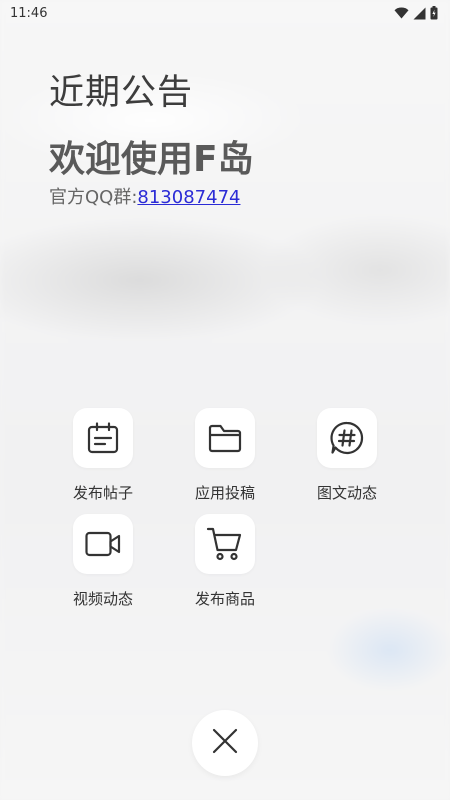 This screenshot has height=800, width=450. Describe the element at coordinates (434, 13) in the screenshot. I see `battery-icon` at that location.